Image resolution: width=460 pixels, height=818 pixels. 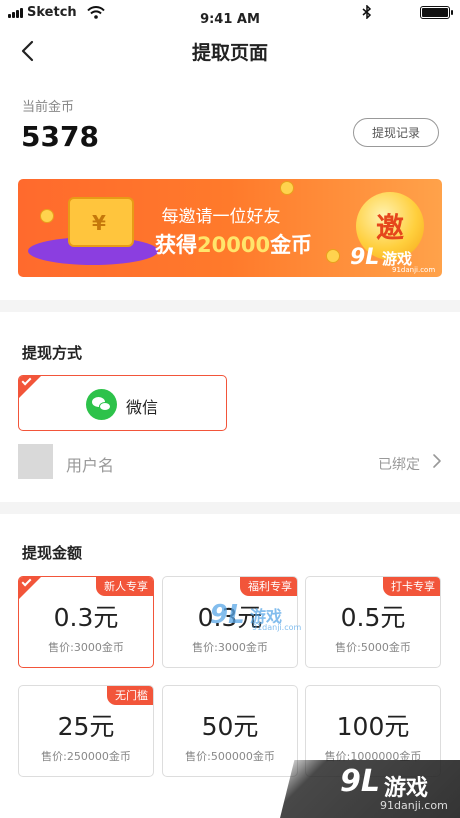 I want to click on amount-tag: 打卡专享, so click(x=411, y=586).